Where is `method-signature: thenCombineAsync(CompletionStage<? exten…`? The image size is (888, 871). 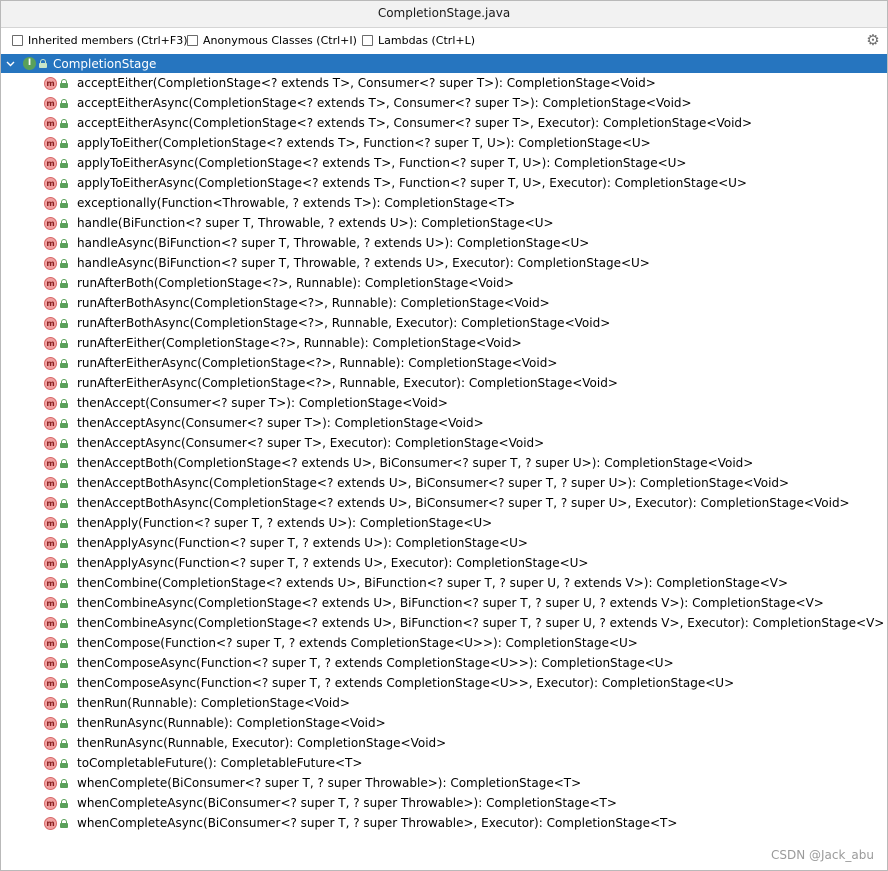 method-signature: thenCombineAsync(CompletionStage<? exten… is located at coordinates (481, 623).